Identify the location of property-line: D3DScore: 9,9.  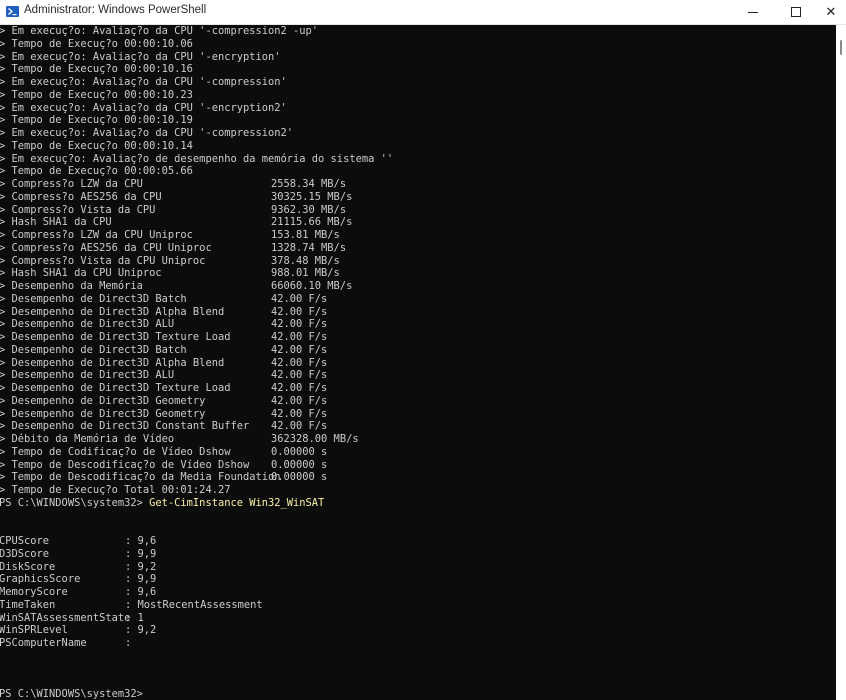
(78, 553).